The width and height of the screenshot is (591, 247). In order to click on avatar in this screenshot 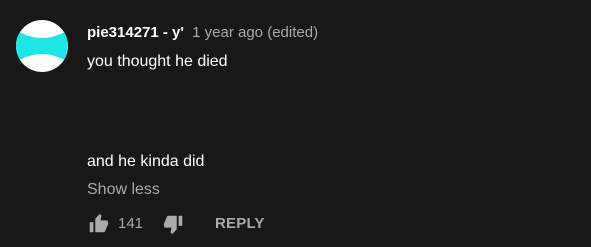, I will do `click(42, 46)`.